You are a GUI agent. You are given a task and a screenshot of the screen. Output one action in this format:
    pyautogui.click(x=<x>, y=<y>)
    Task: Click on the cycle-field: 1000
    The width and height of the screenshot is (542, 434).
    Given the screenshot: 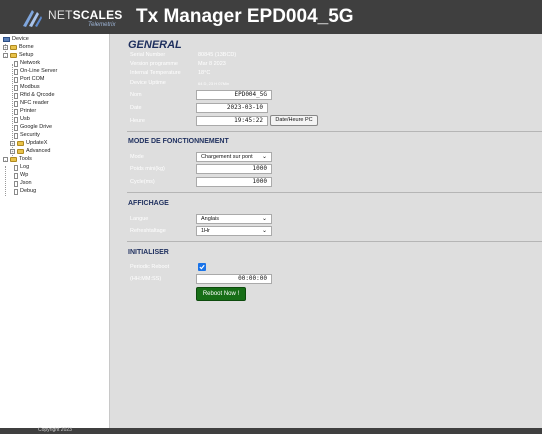 What is the action you would take?
    pyautogui.click(x=234, y=182)
    